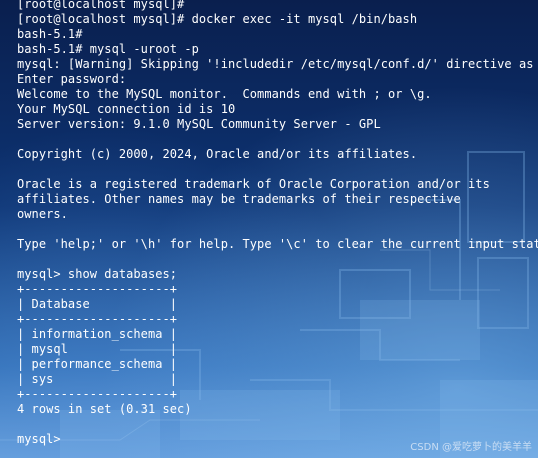 This screenshot has height=458, width=538. I want to click on watermark: CSDN @爱吃萝卜的美羊羊, so click(471, 447).